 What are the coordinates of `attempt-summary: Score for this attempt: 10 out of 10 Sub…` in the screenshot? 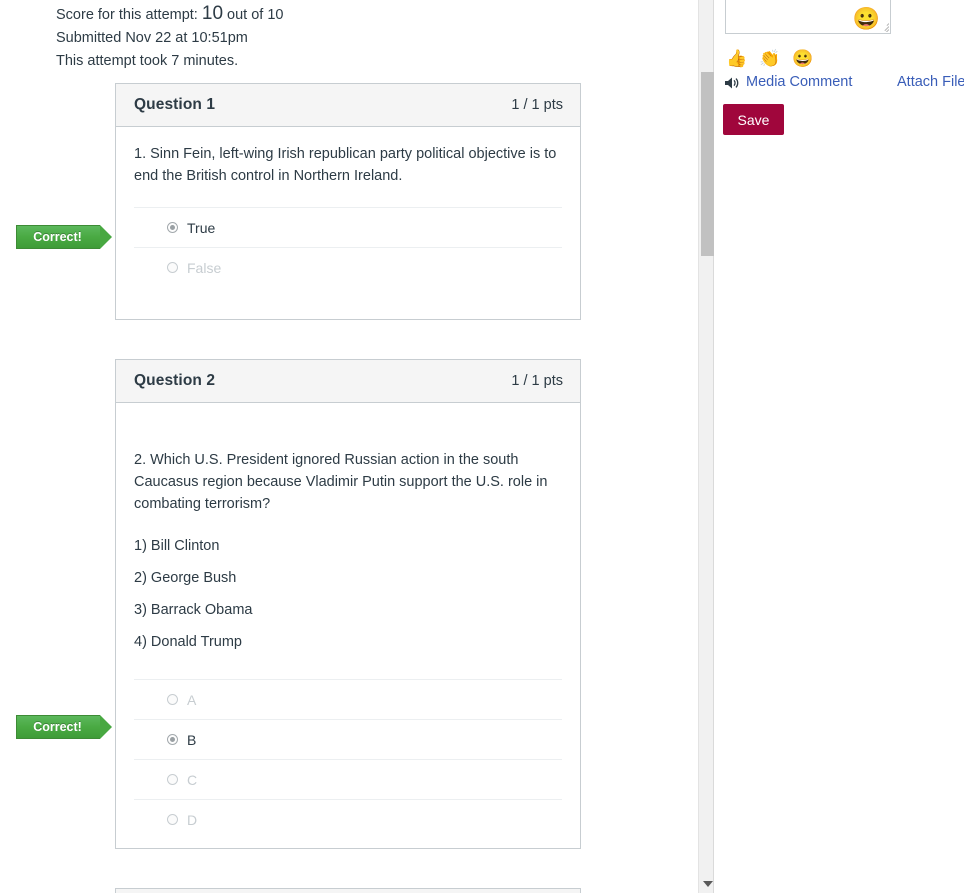 It's located at (336, 38).